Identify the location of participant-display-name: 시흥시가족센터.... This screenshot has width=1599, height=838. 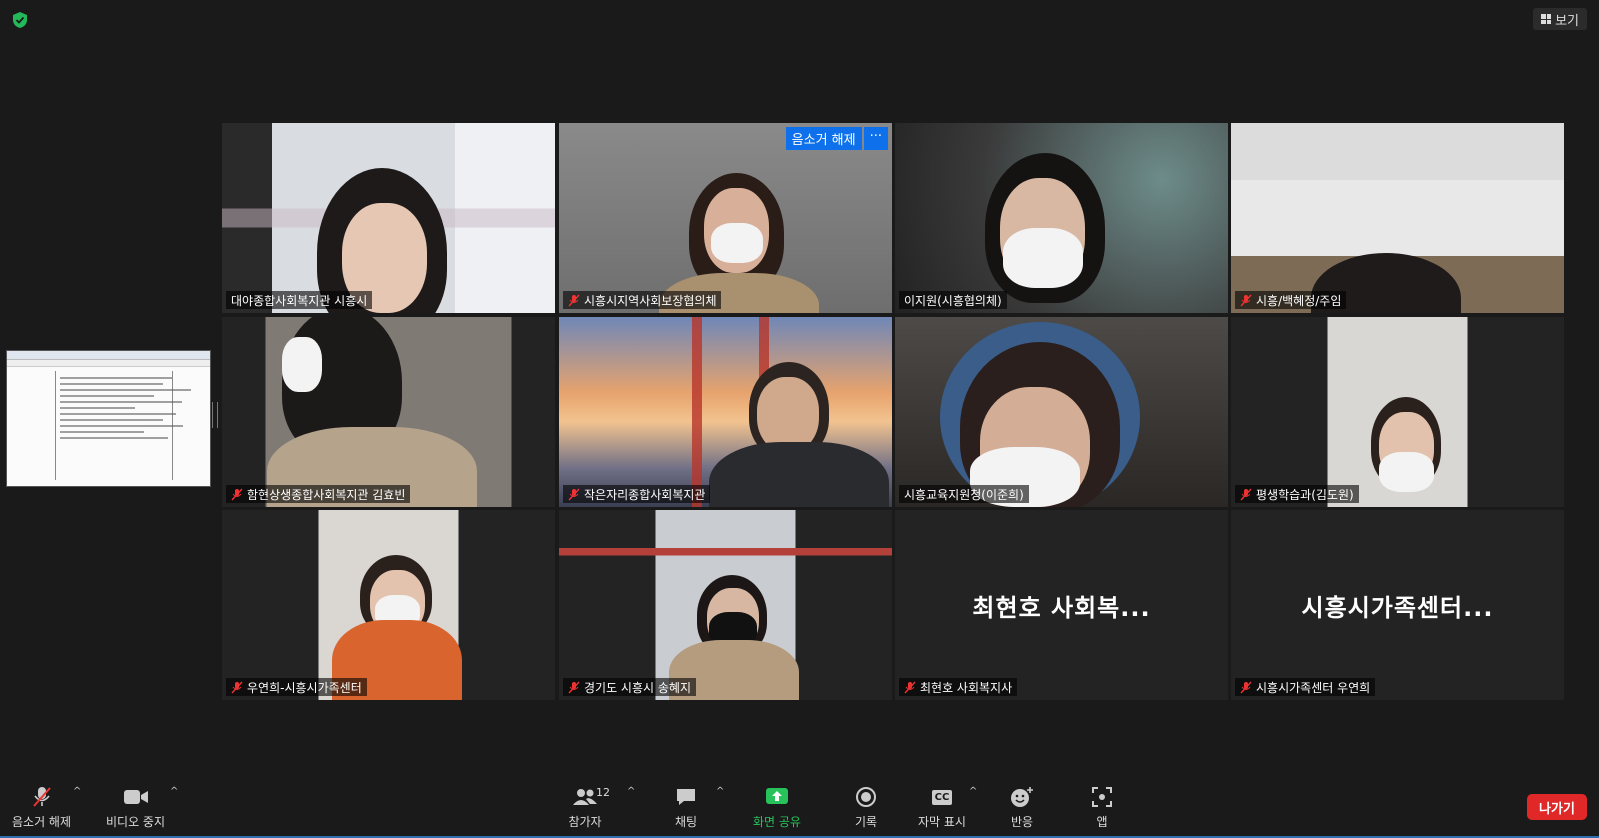
(1397, 608).